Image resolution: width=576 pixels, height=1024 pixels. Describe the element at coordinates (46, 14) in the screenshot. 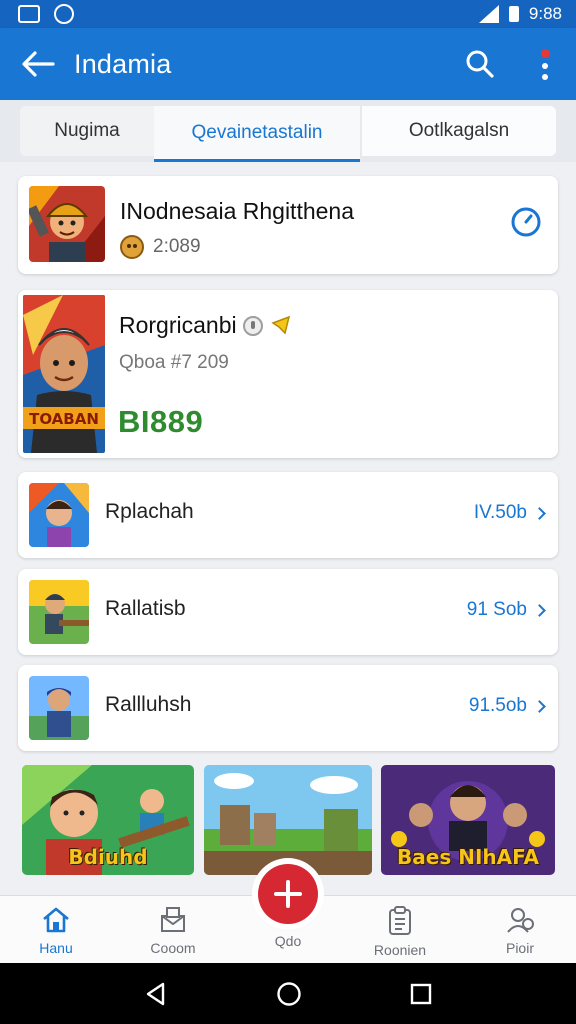

I see `status-notifications` at that location.